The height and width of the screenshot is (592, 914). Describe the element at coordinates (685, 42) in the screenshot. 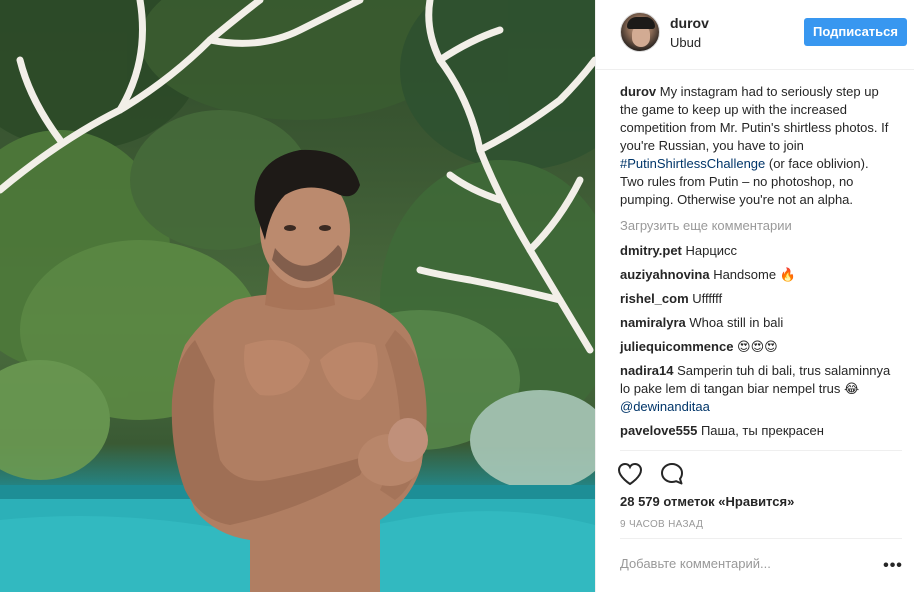

I see `location-link: Ubud` at that location.